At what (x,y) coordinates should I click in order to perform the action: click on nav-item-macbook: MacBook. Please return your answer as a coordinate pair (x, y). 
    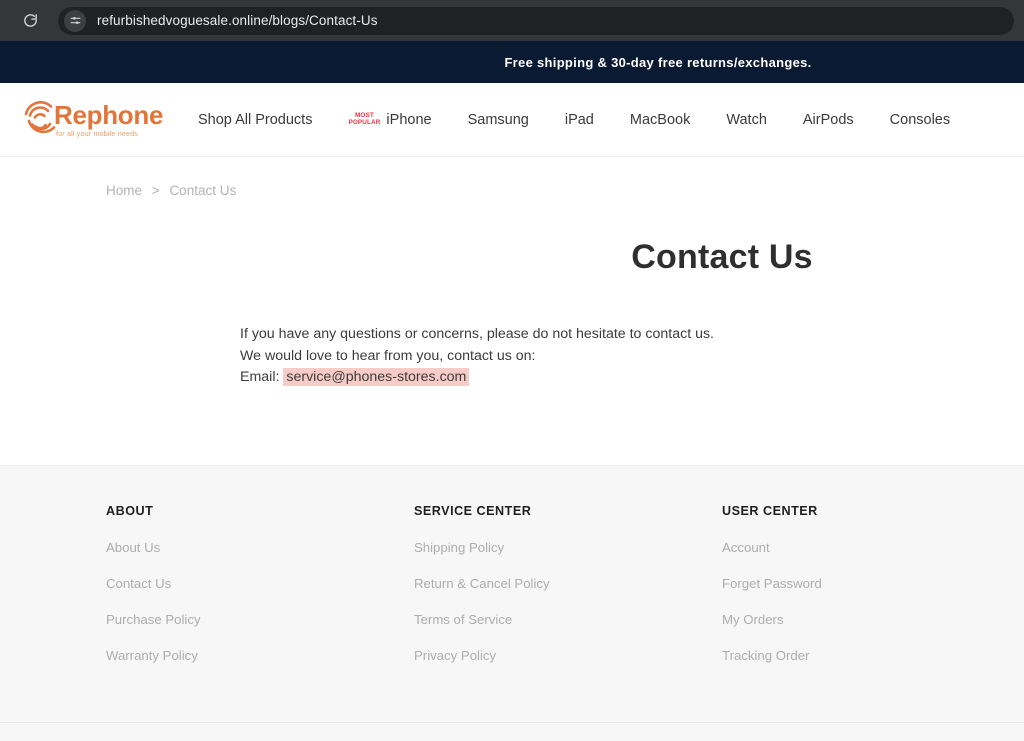
    Looking at the image, I should click on (660, 120).